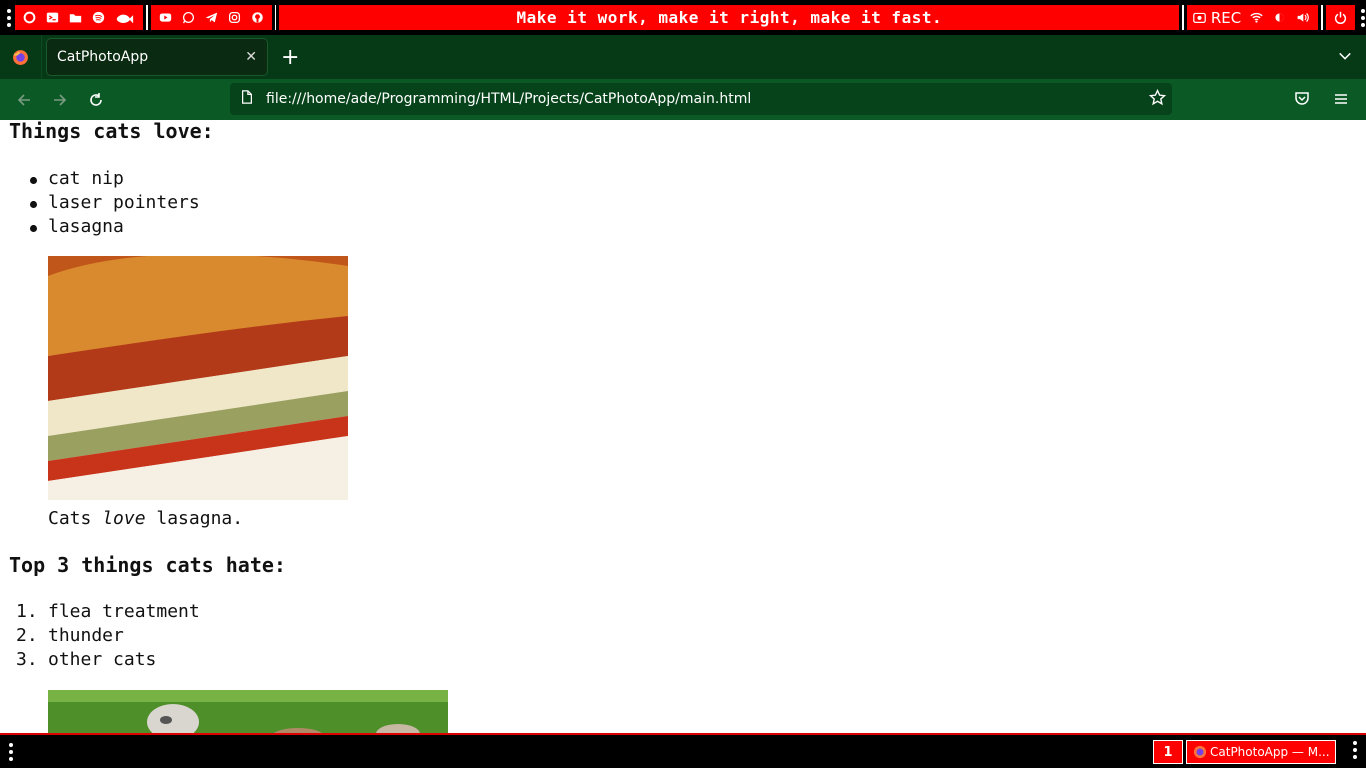  What do you see at coordinates (198, 378) in the screenshot?
I see `lasagna-image` at bounding box center [198, 378].